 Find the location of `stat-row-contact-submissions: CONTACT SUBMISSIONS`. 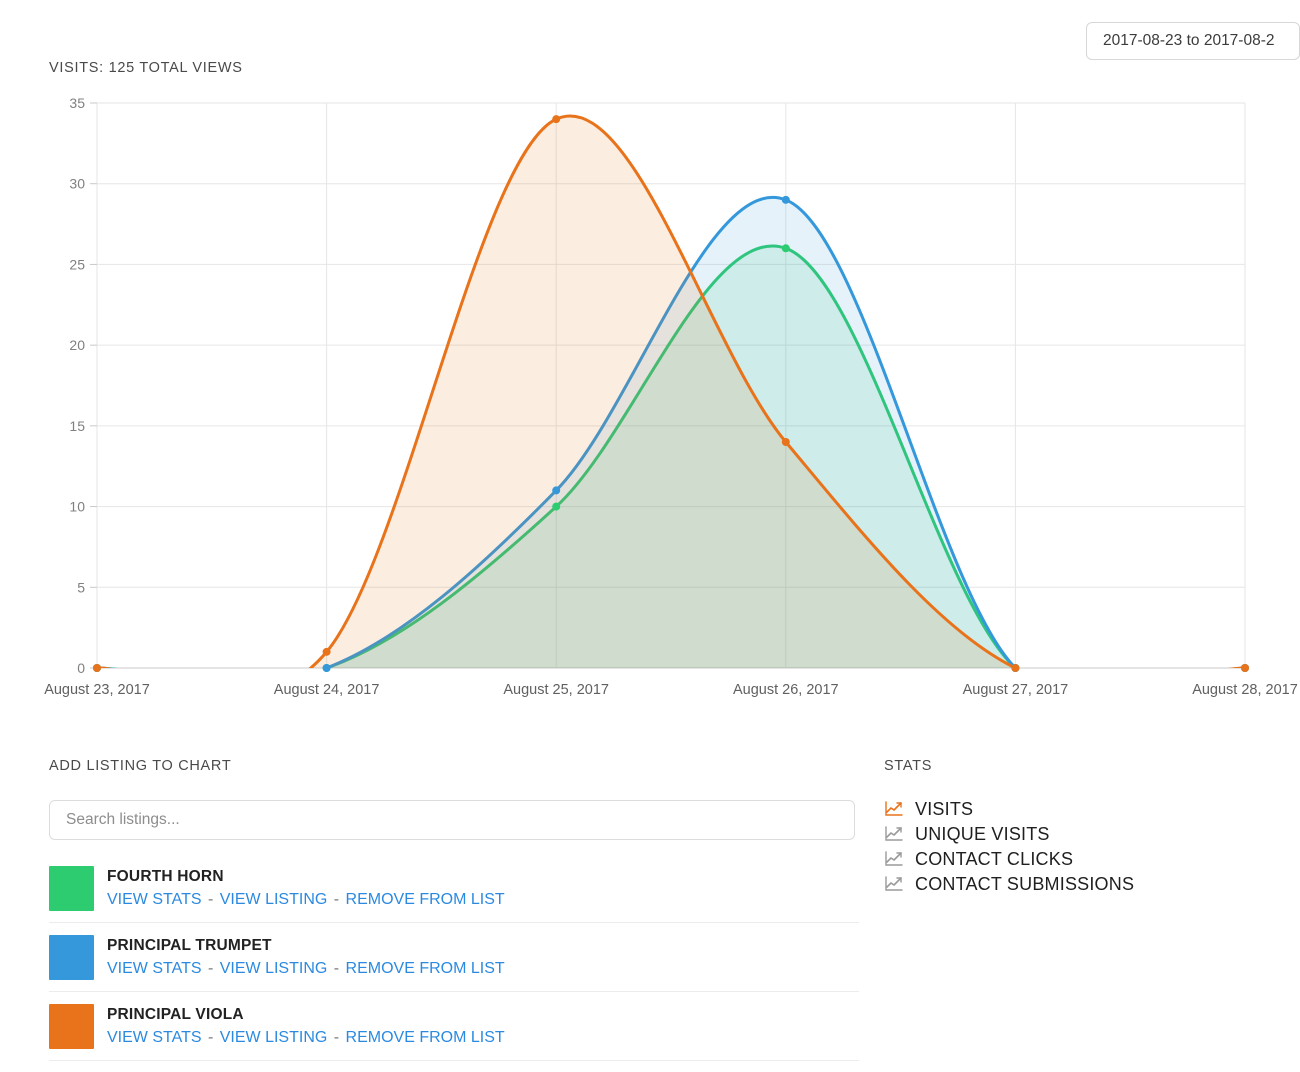

stat-row-contact-submissions: CONTACT SUBMISSIONS is located at coordinates (1084, 883).